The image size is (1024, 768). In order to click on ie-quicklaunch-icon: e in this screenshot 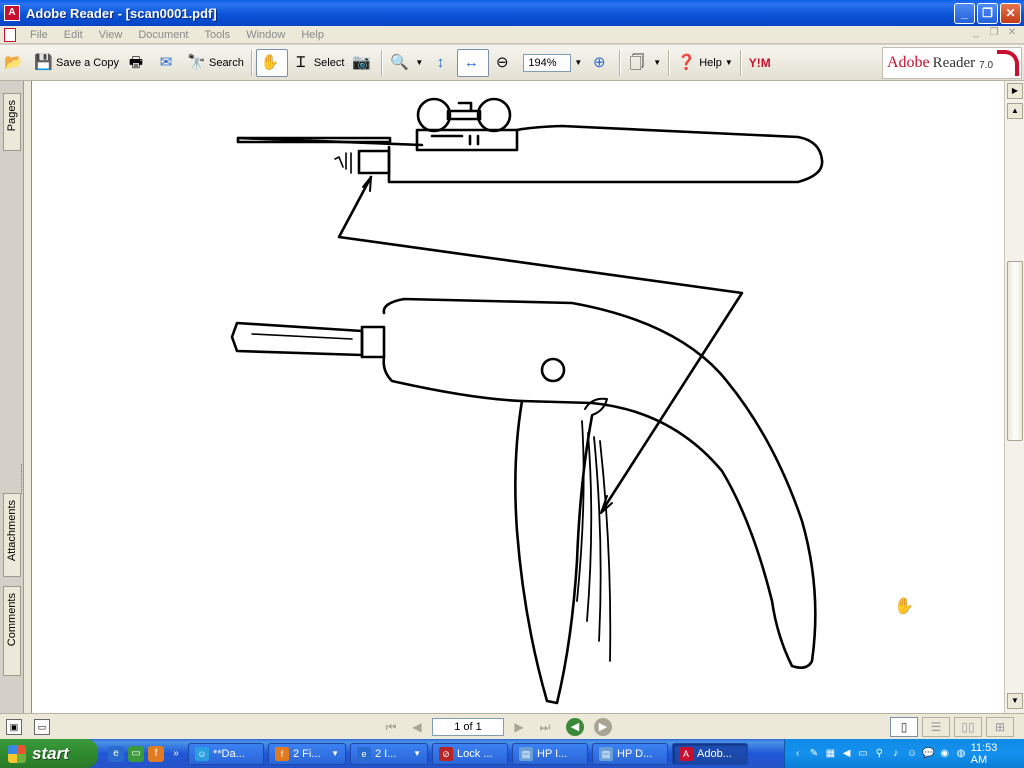, I will do `click(116, 753)`.